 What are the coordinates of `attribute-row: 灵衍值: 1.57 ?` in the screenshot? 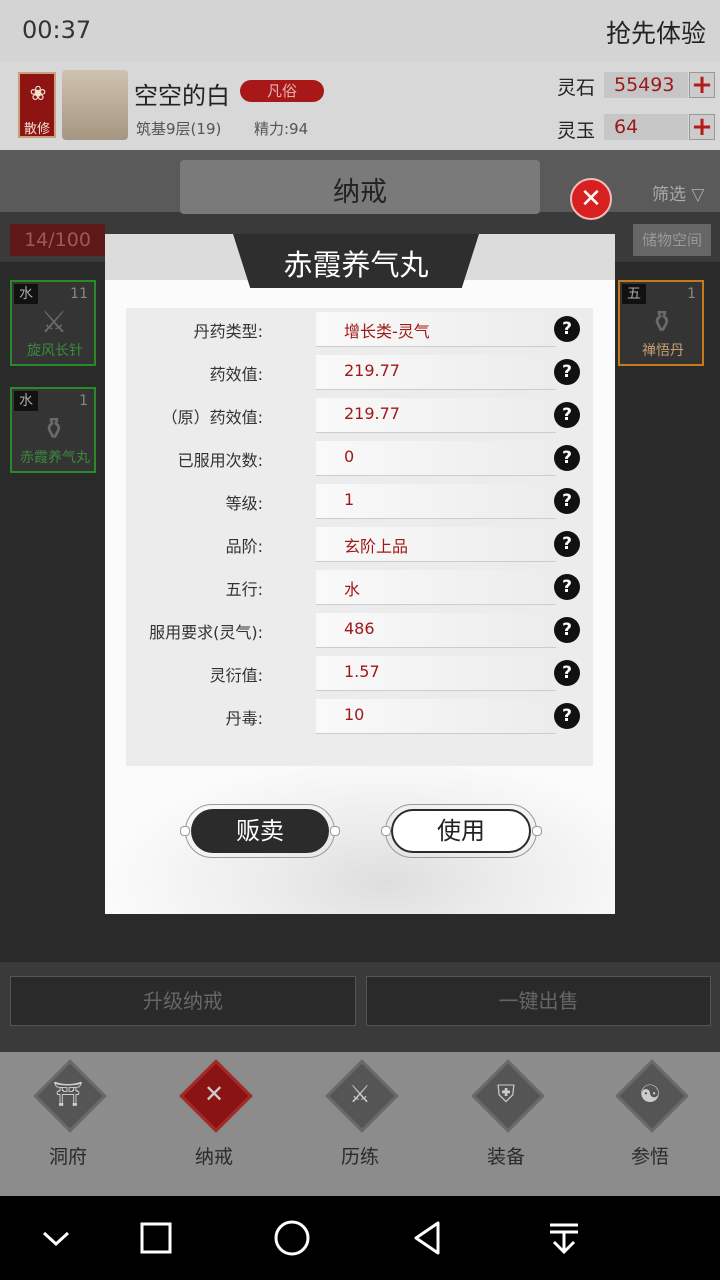 It's located at (359, 673).